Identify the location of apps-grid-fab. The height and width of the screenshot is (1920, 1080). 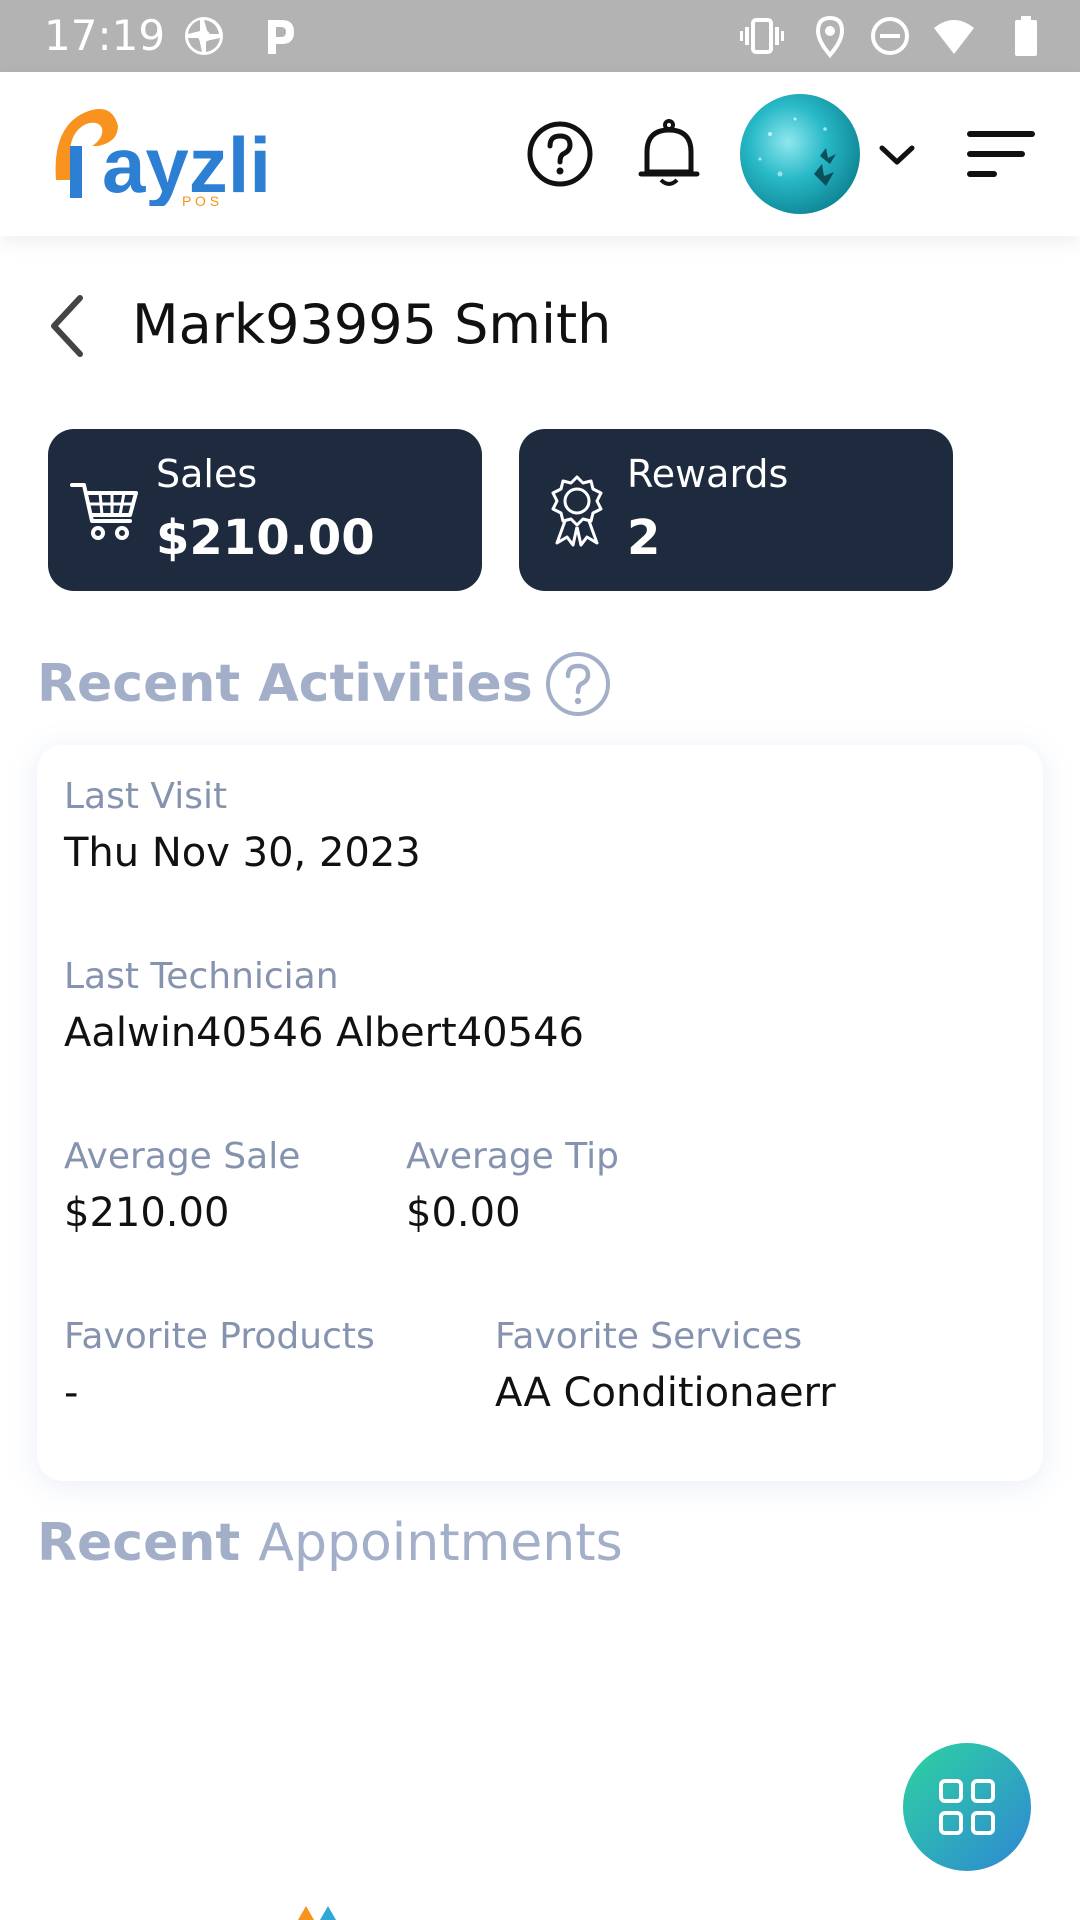
(967, 1807).